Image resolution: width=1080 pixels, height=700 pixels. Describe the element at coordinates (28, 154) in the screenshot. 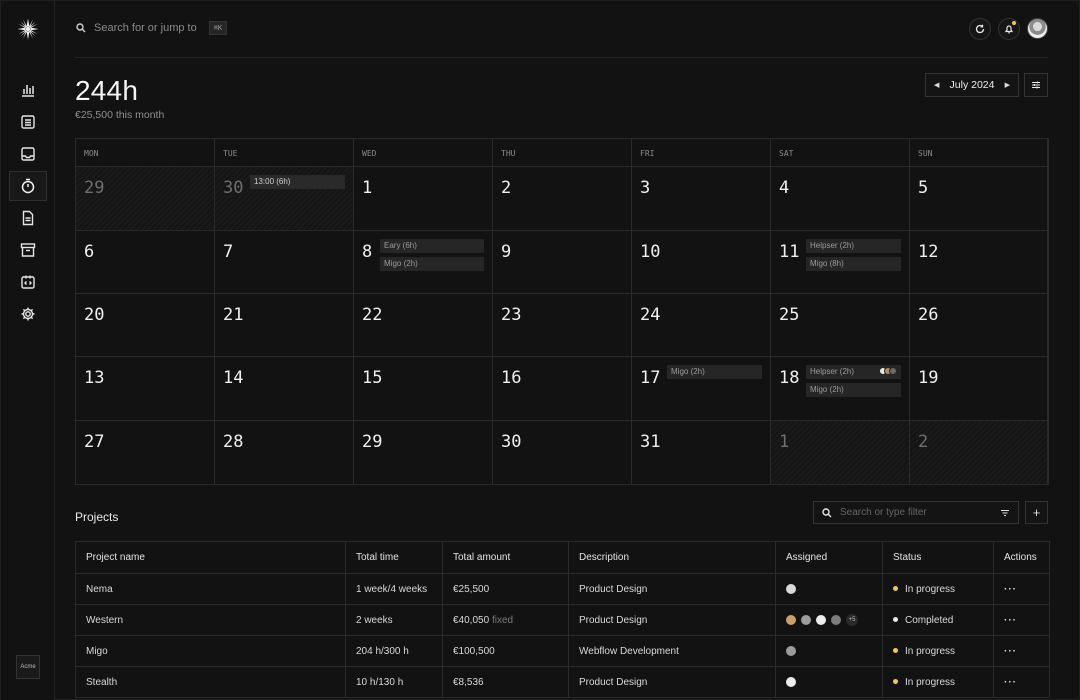

I see `sidebar-item-inbox` at that location.